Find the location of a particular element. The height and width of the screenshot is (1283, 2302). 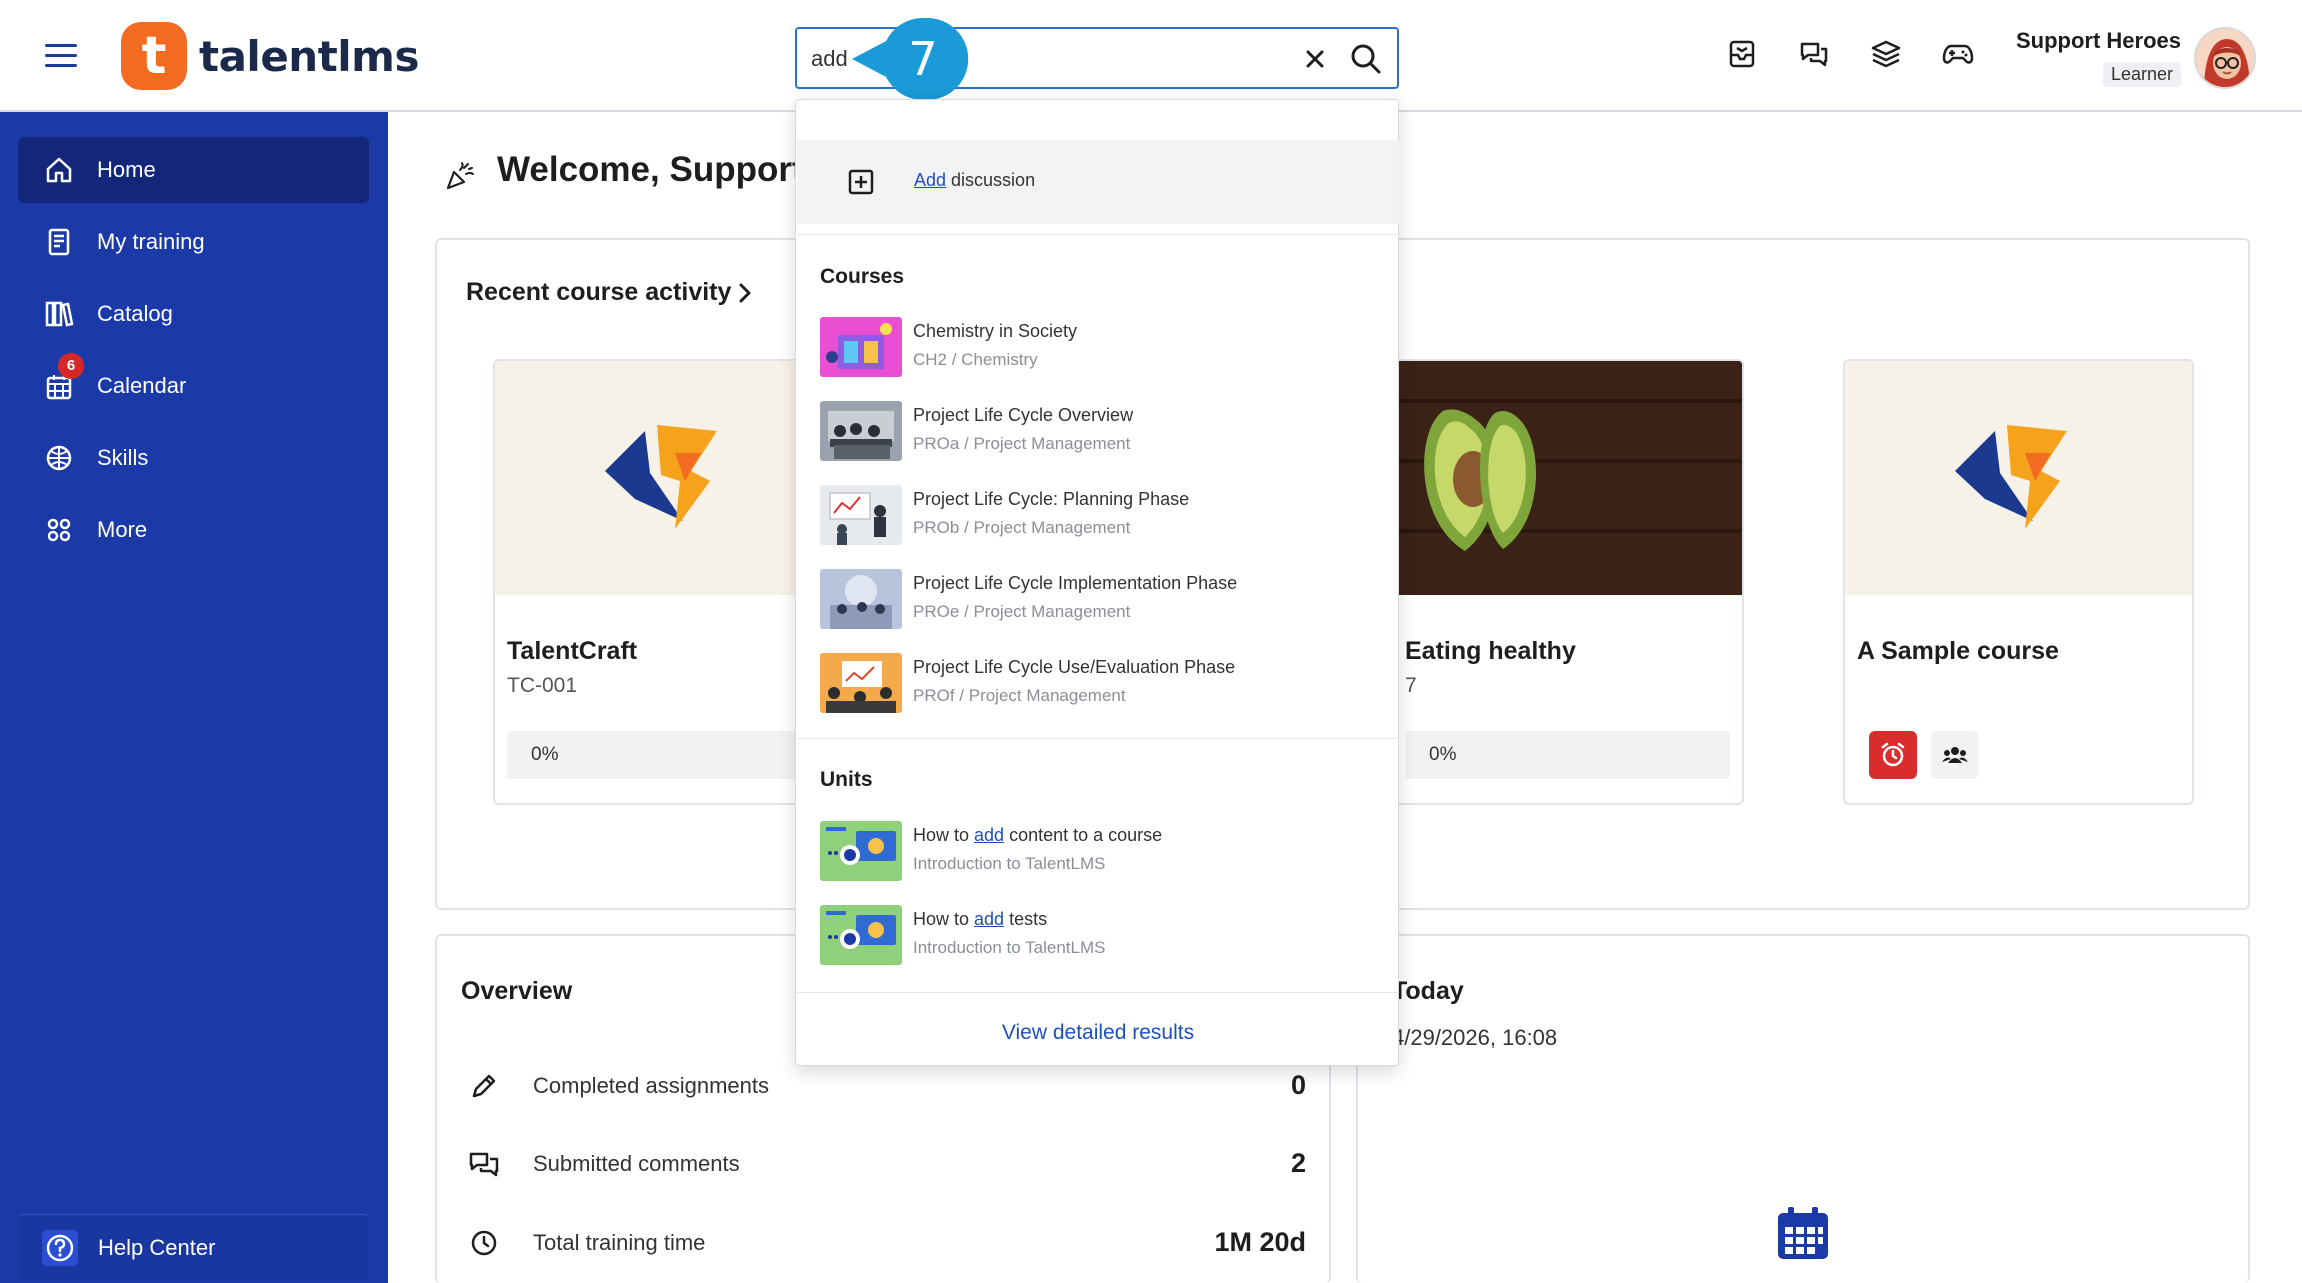

help-center-label: Help Center is located at coordinates (157, 1247).